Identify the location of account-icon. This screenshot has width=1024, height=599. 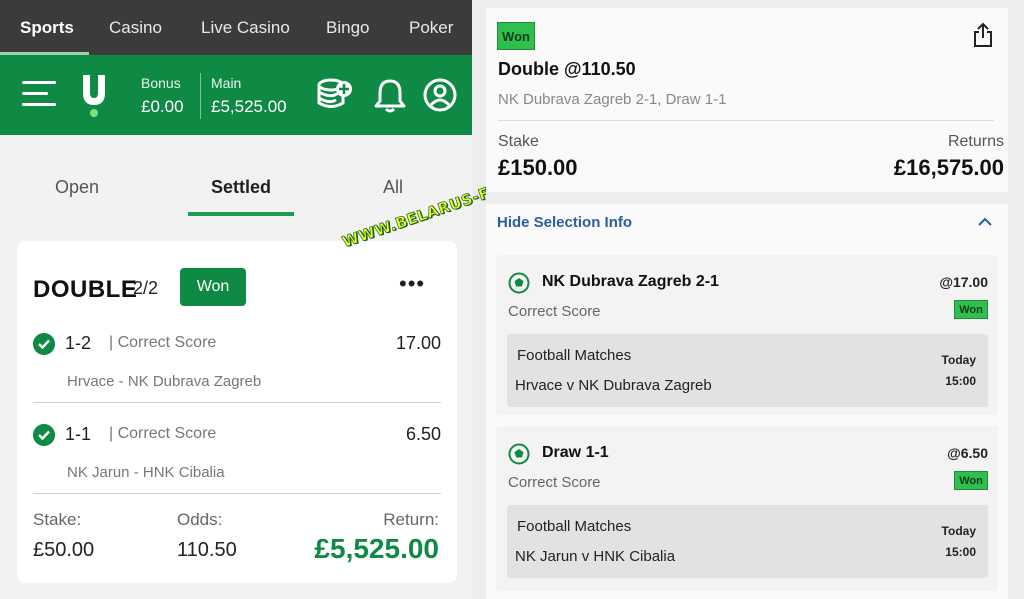
(440, 95).